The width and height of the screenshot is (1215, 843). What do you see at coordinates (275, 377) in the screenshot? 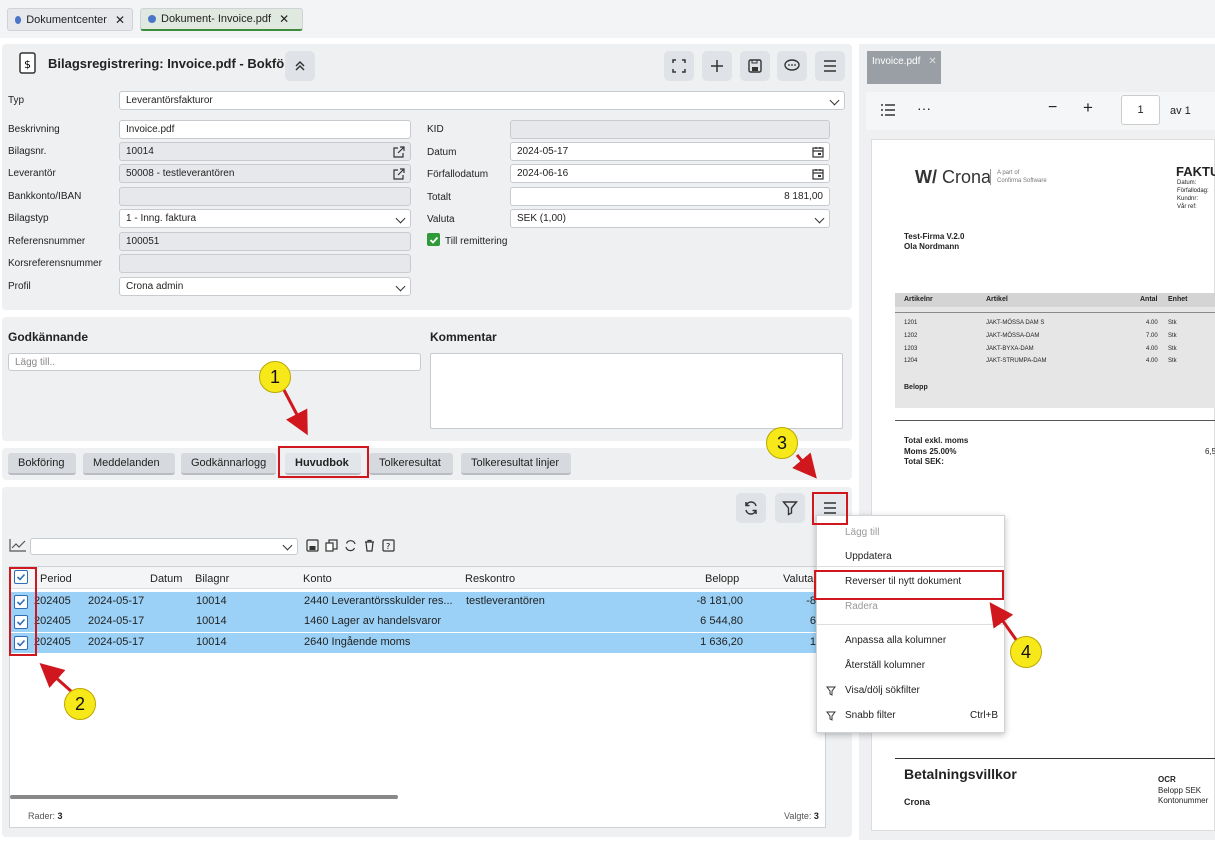
I see `step-badge-1: 1` at bounding box center [275, 377].